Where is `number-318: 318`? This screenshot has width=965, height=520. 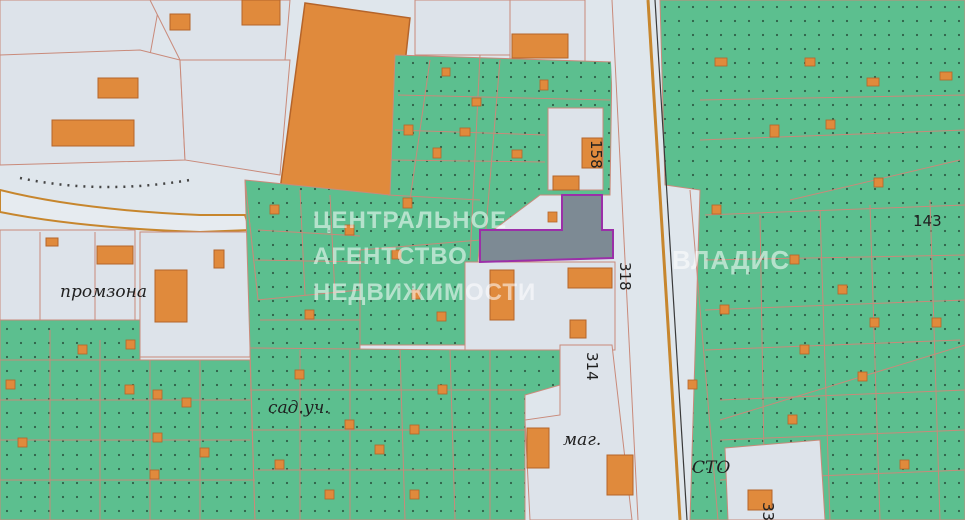
number-318: 318 is located at coordinates (625, 276).